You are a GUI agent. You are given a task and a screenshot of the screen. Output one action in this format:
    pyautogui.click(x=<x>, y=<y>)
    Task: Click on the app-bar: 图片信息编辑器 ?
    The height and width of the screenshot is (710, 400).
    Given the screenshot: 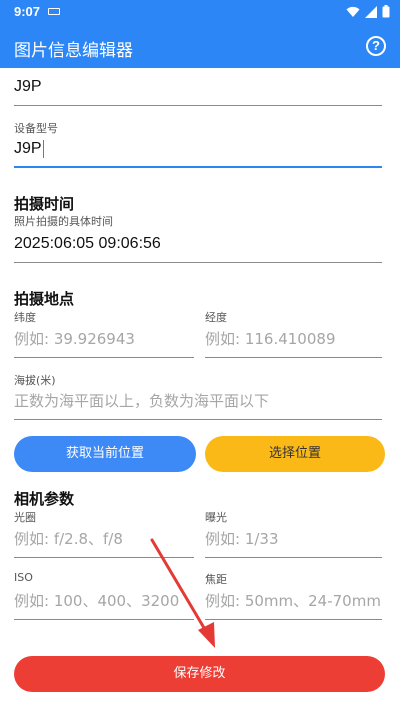 What is the action you would take?
    pyautogui.click(x=200, y=46)
    